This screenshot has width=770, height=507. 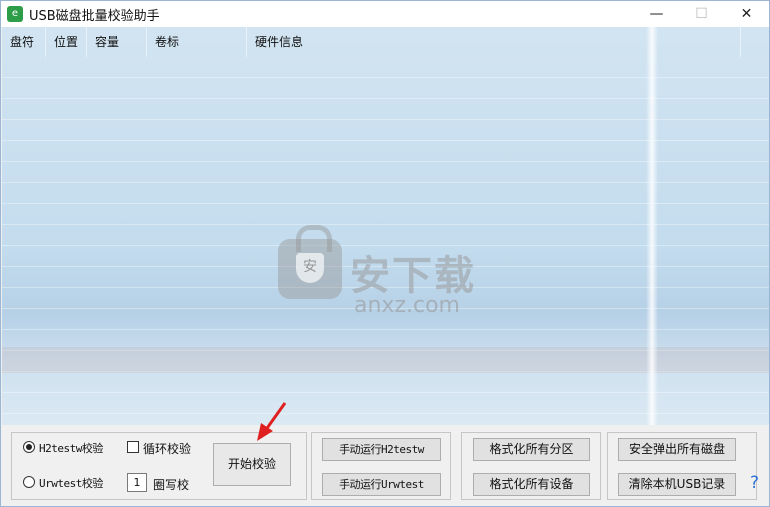 I want to click on watermark-text-en: anxz.com, so click(x=407, y=305).